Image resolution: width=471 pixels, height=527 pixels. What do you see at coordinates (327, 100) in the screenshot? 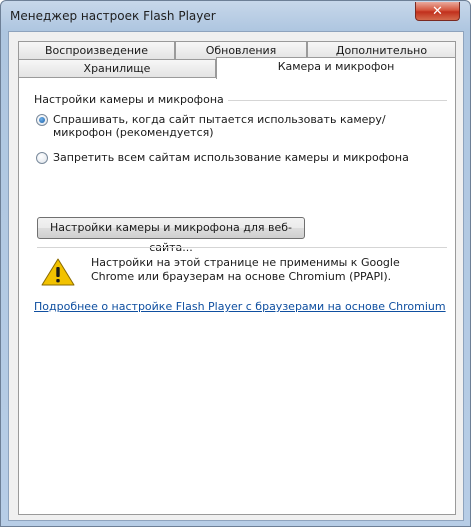
I see `group-divider` at bounding box center [327, 100].